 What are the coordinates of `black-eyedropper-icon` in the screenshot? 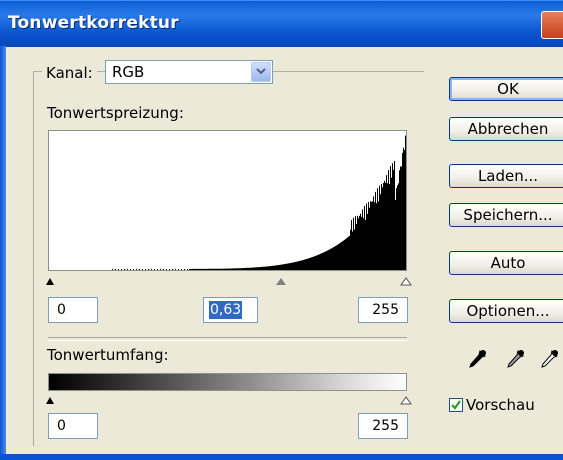 It's located at (477, 359).